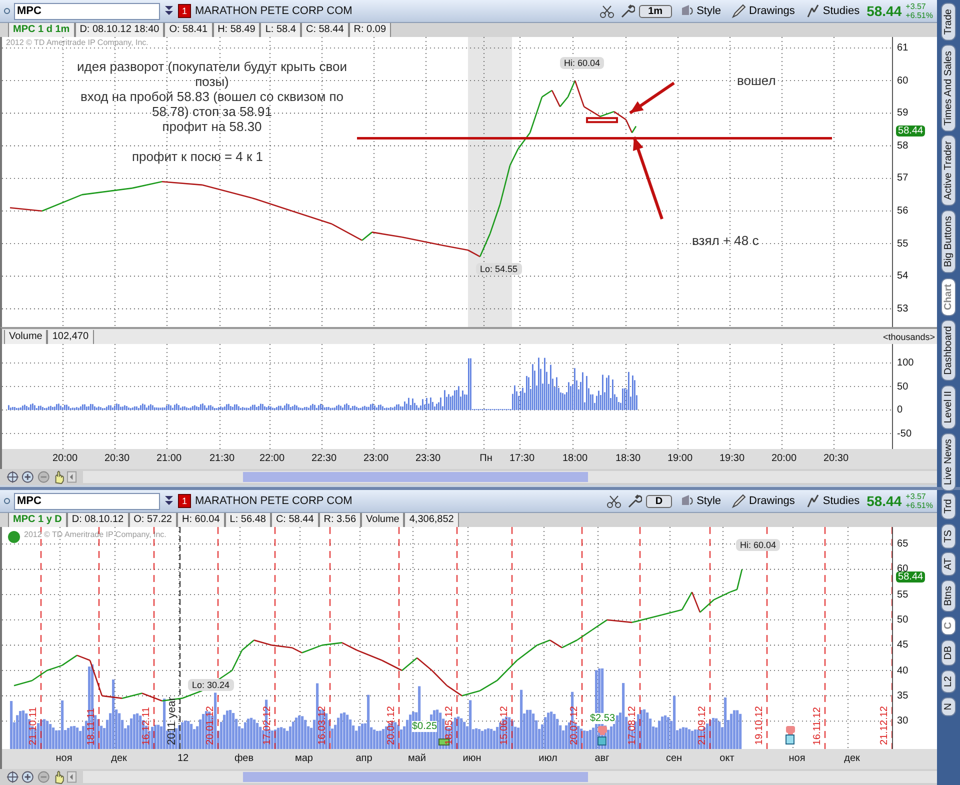 Image resolution: width=960 pixels, height=785 pixels. Describe the element at coordinates (948, 461) in the screenshot. I see `side-tab: Live News` at that location.